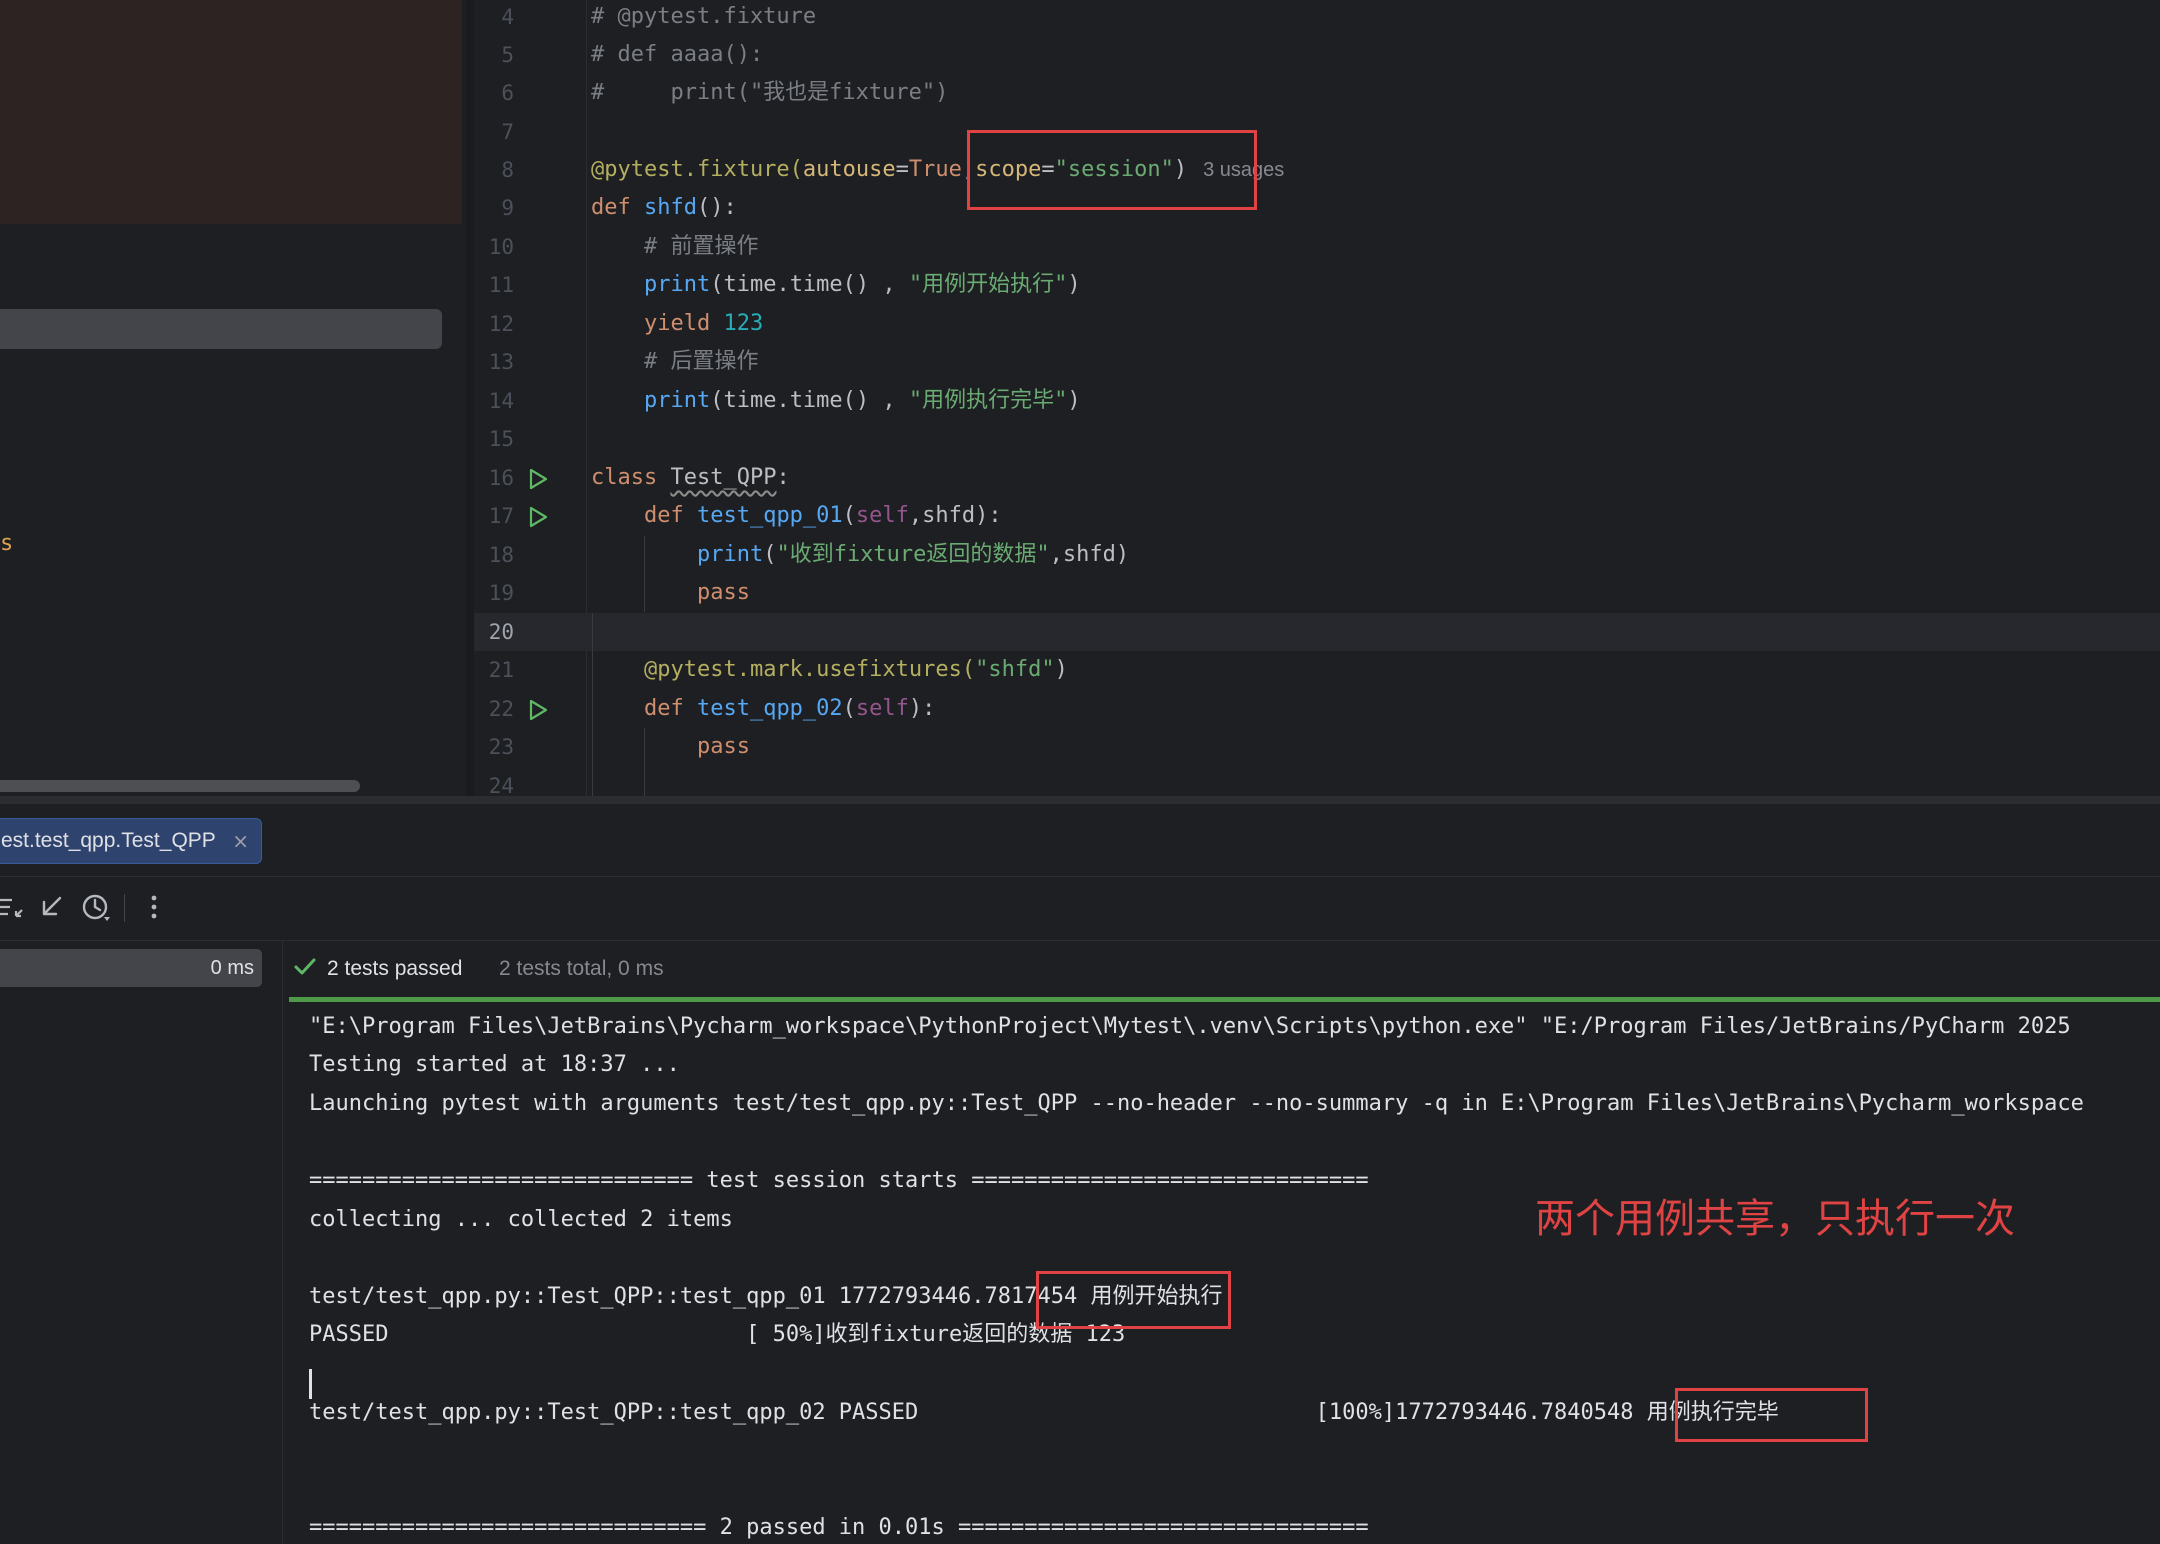 The image size is (2160, 1544). Describe the element at coordinates (7, 543) in the screenshot. I see `project-tree-marker: s` at that location.